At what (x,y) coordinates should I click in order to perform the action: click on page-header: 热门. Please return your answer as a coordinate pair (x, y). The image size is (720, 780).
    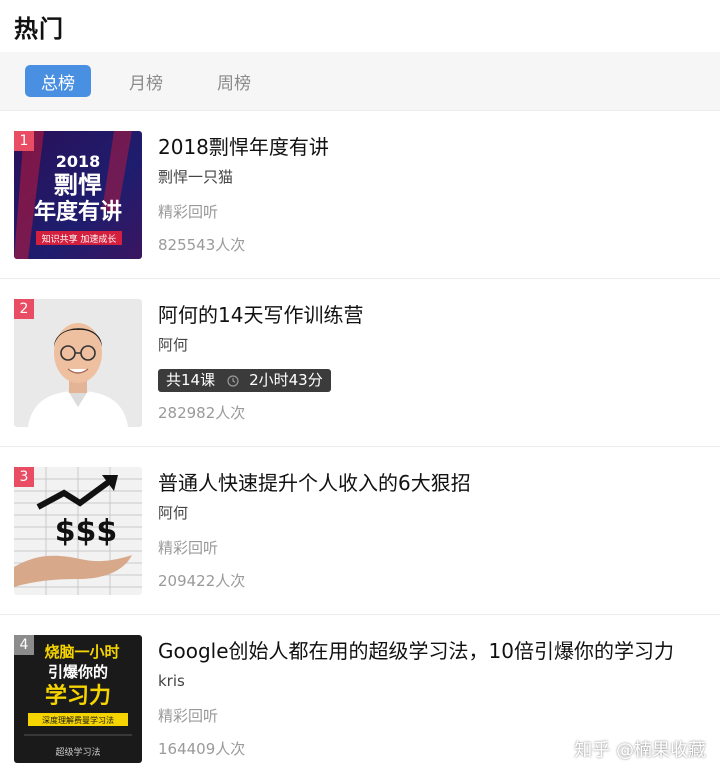
    Looking at the image, I should click on (360, 26).